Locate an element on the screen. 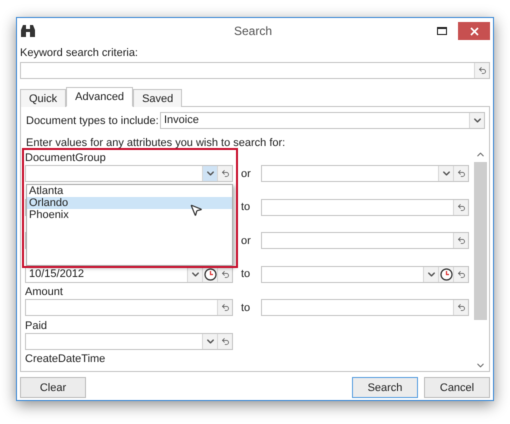 The width and height of the screenshot is (510, 424). instructions-text: Enter values for any attributes you wish to search for: is located at coordinates (156, 143).